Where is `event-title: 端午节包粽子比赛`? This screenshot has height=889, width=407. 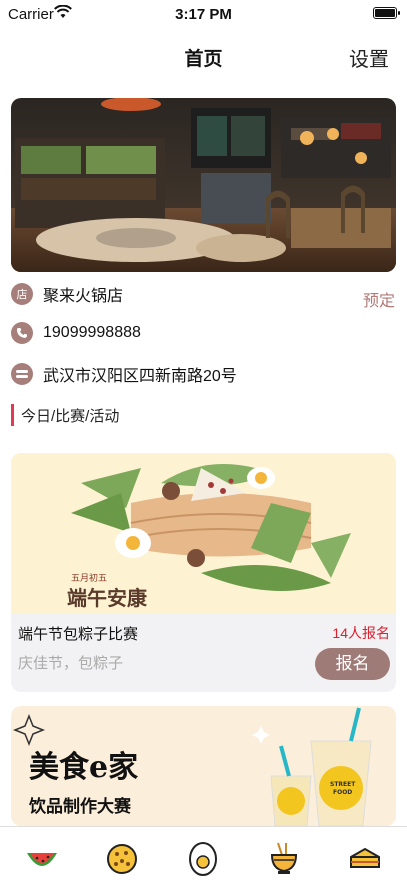 event-title: 端午节包粽子比赛 is located at coordinates (78, 634).